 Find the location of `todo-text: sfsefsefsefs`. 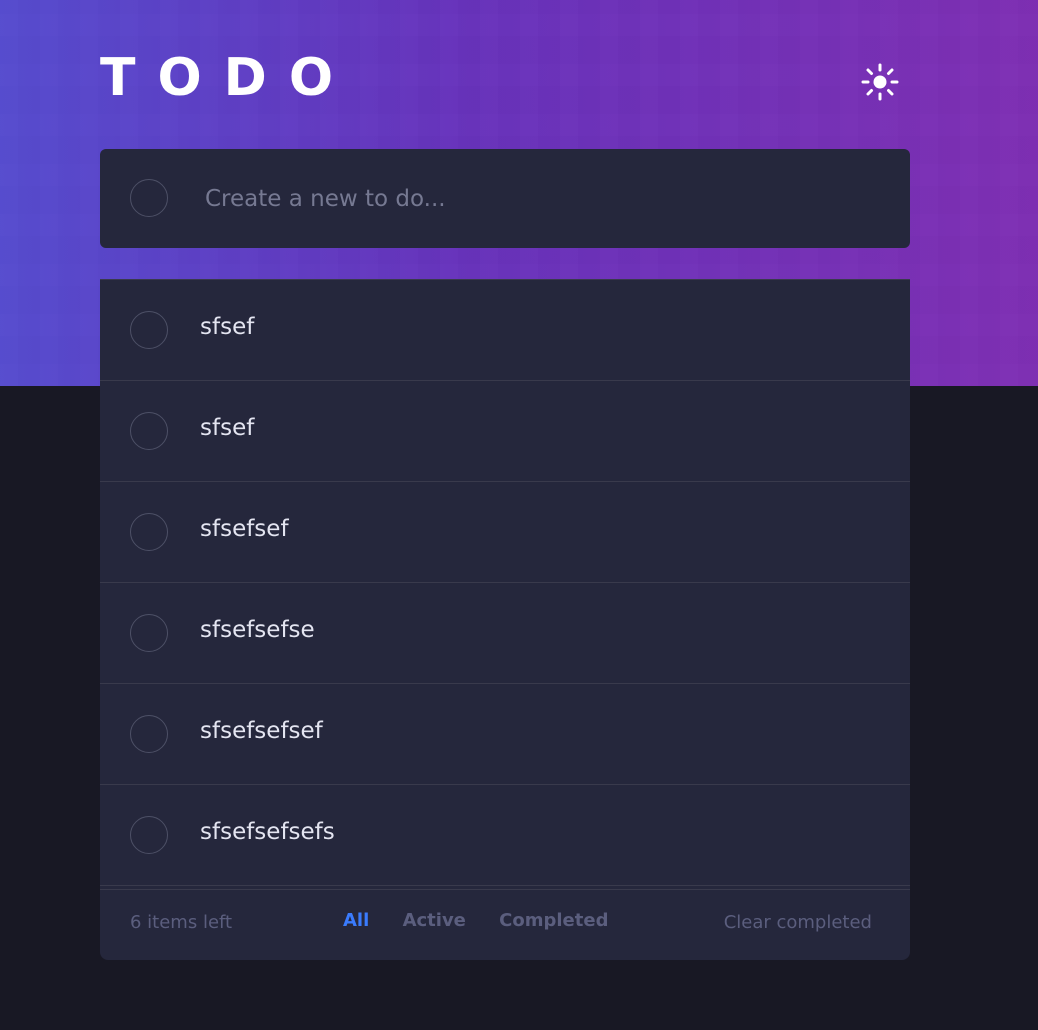

todo-text: sfsefsefsefs is located at coordinates (267, 832).